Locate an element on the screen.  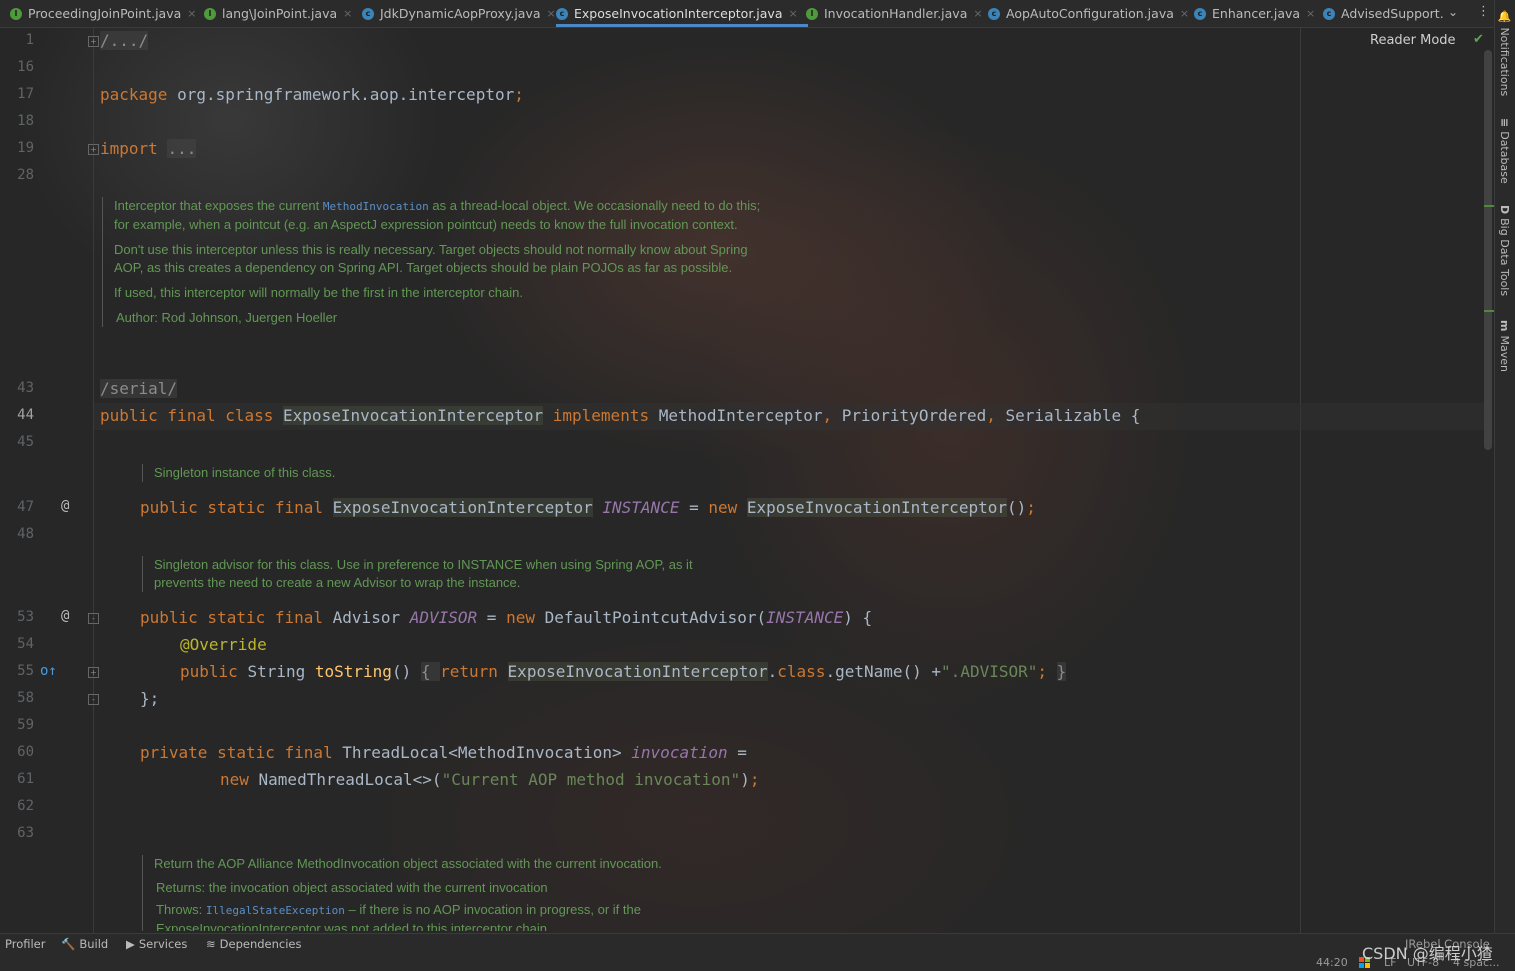
hammer-icon: 🔨 is located at coordinates (68, 944).